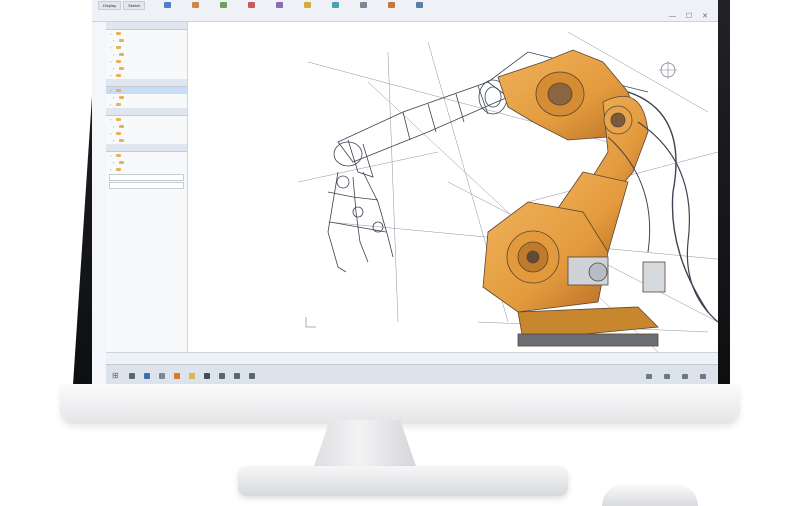 This screenshot has width=800, height=506. Describe the element at coordinates (110, 5) in the screenshot. I see `tab-display: Display` at that location.